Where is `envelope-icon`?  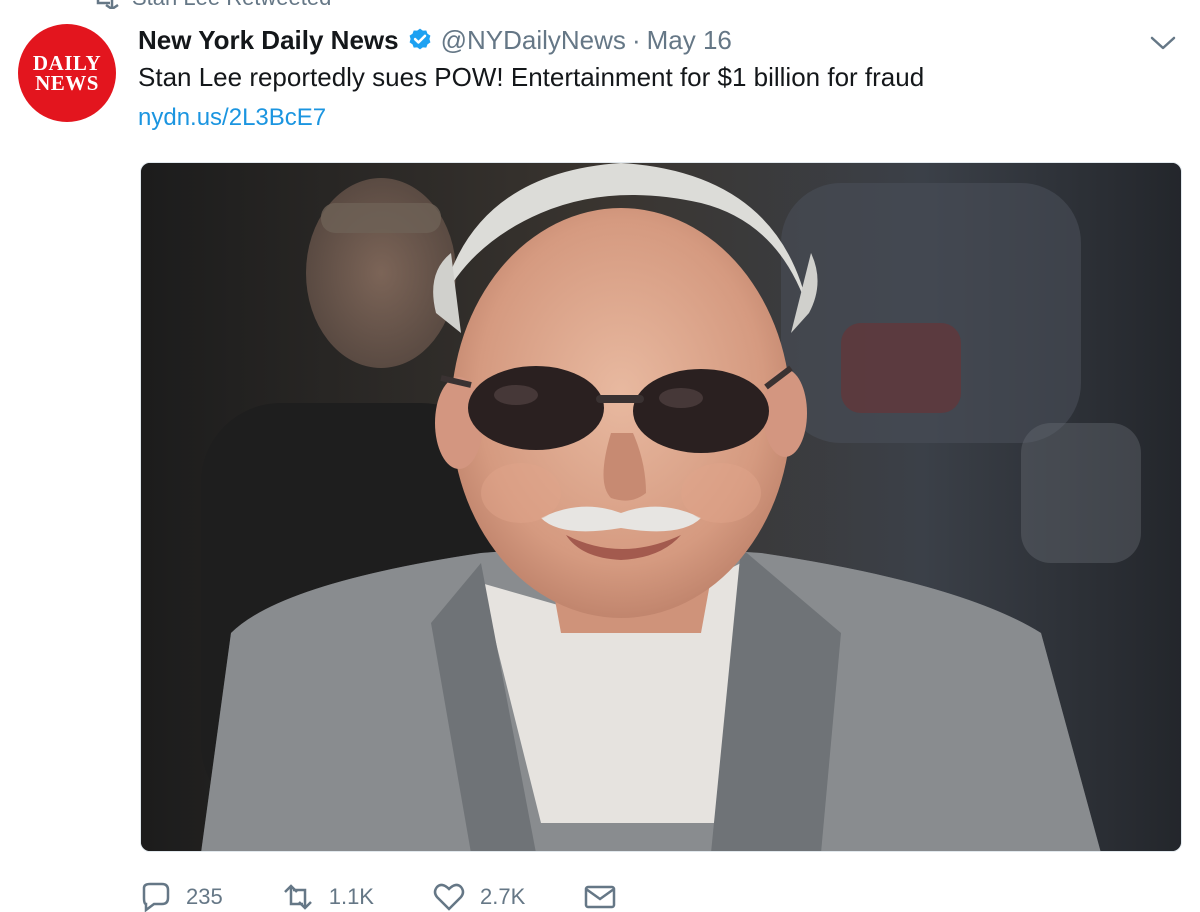
envelope-icon is located at coordinates (600, 897).